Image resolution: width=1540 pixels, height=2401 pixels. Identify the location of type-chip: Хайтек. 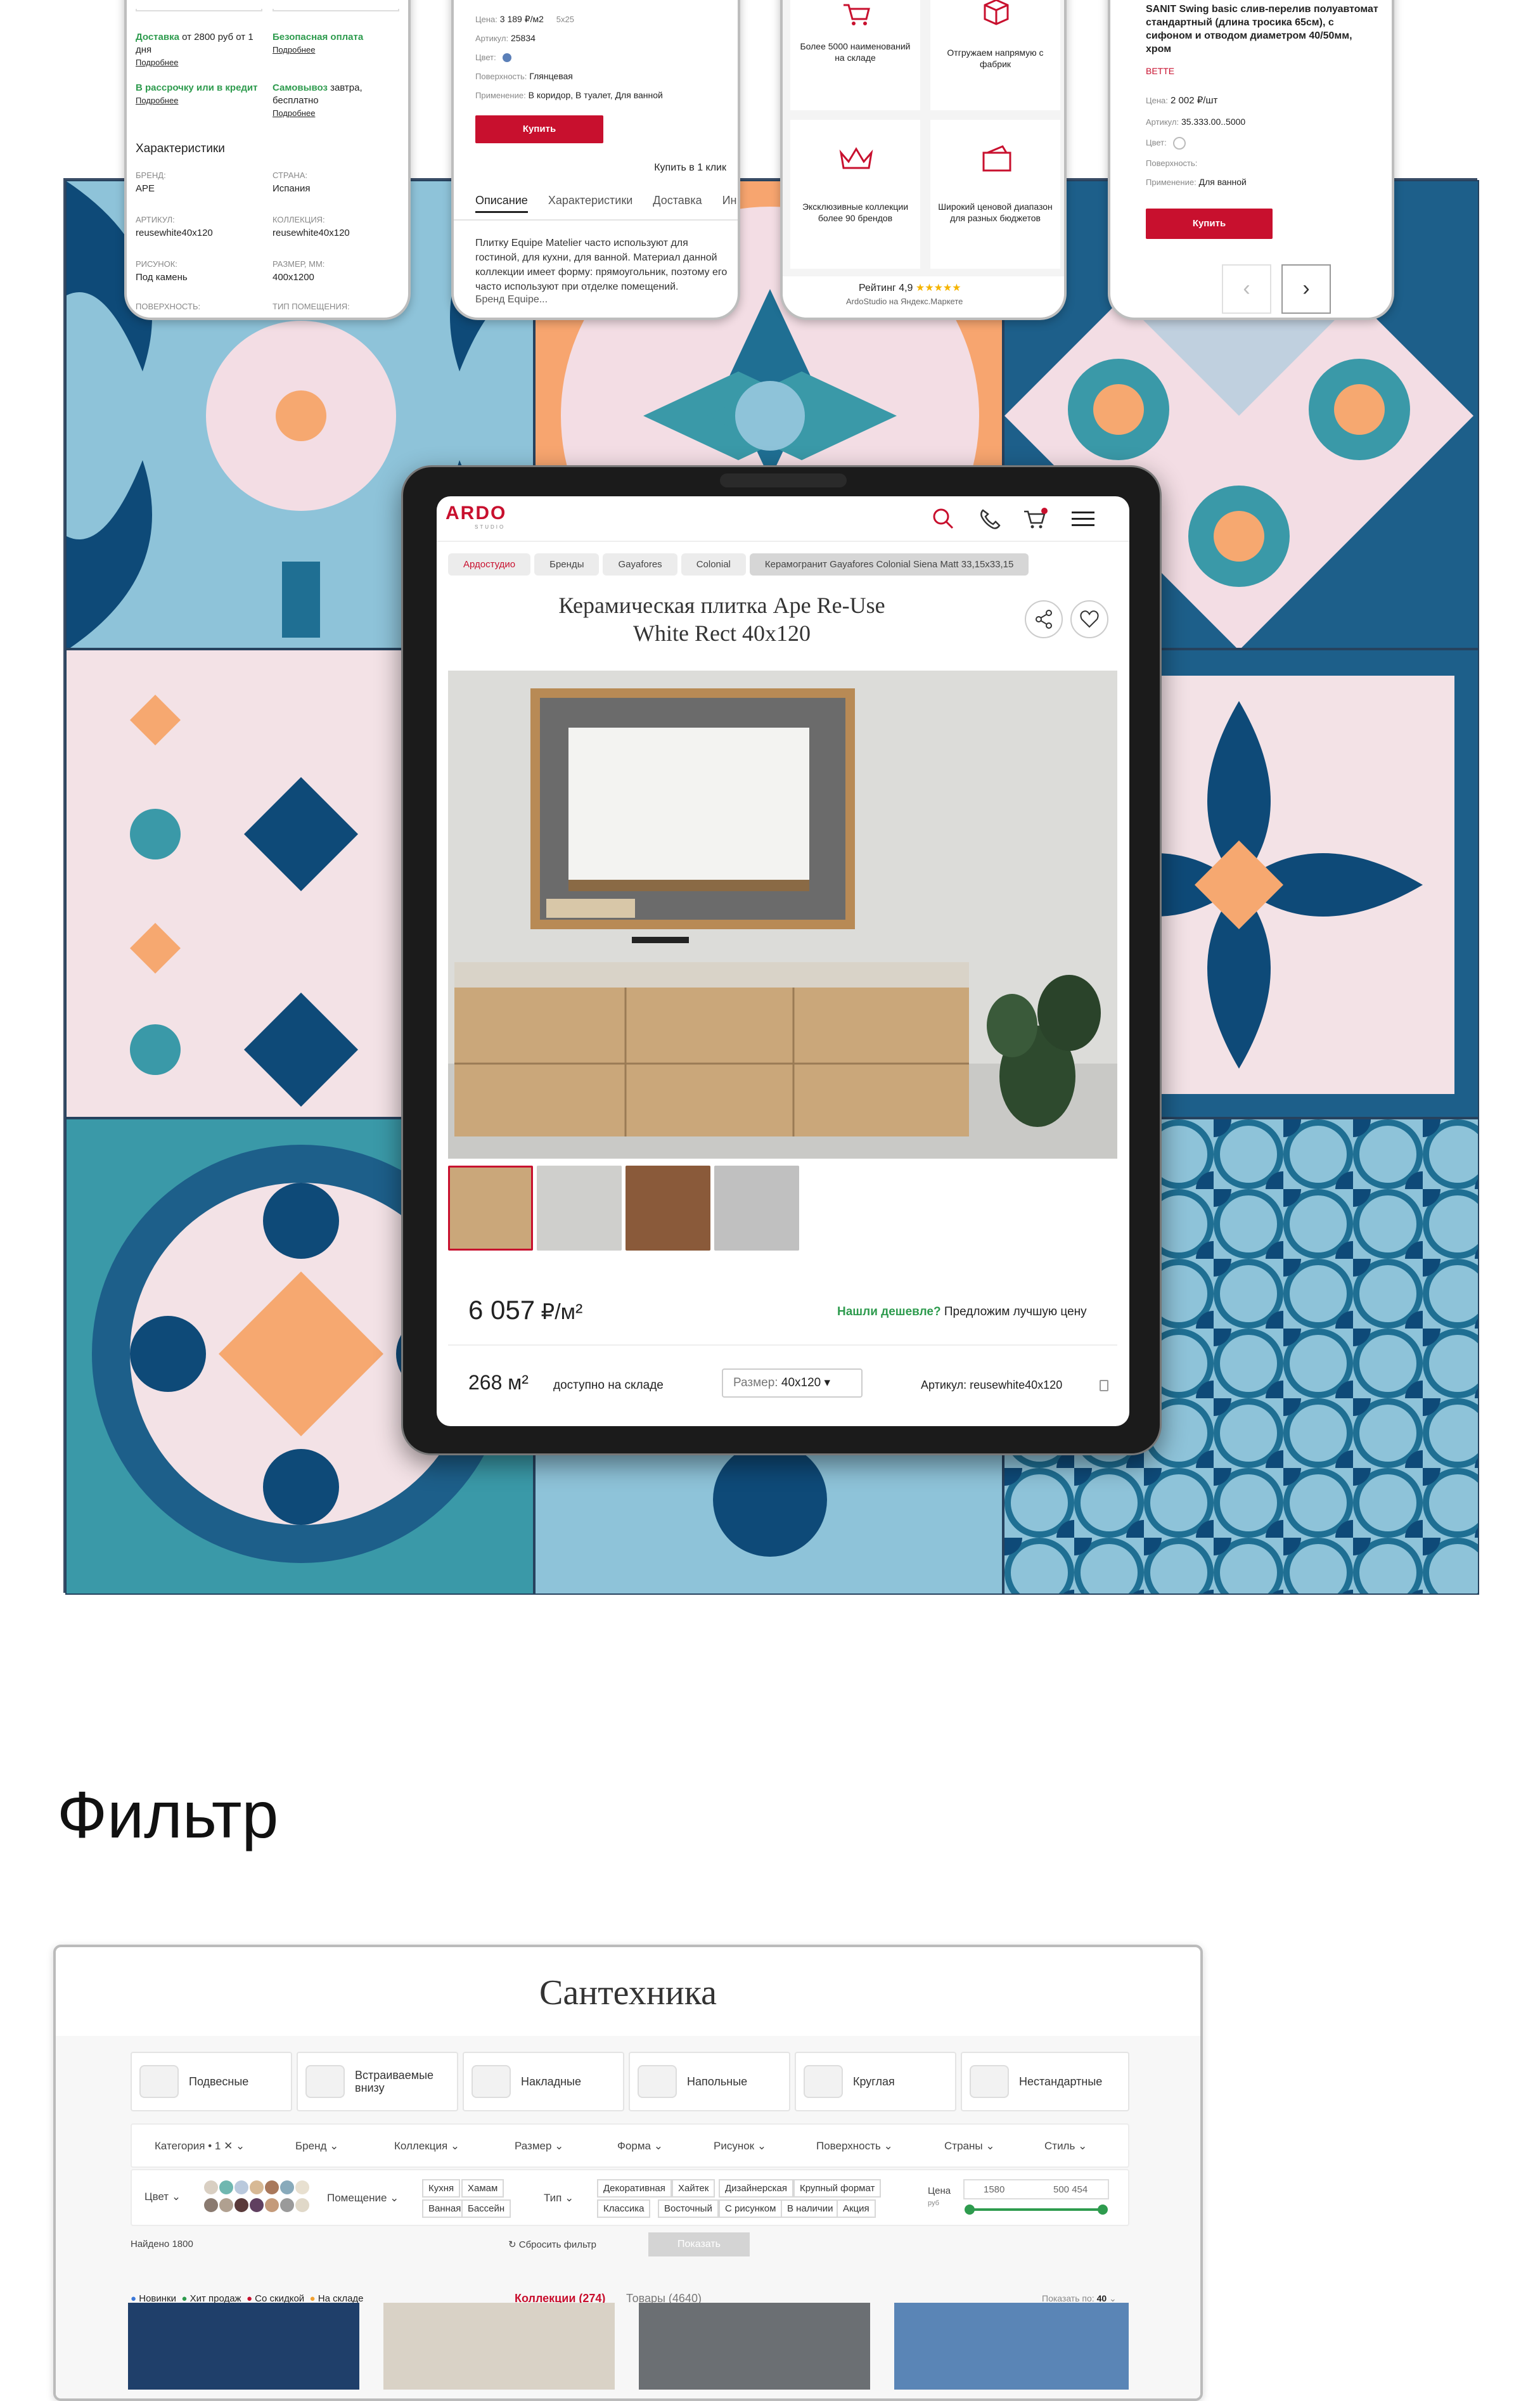
(694, 2188).